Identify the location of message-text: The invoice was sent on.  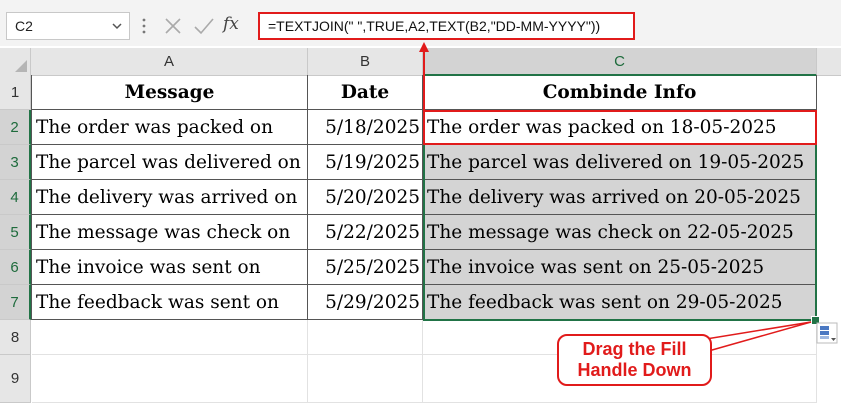
(148, 267).